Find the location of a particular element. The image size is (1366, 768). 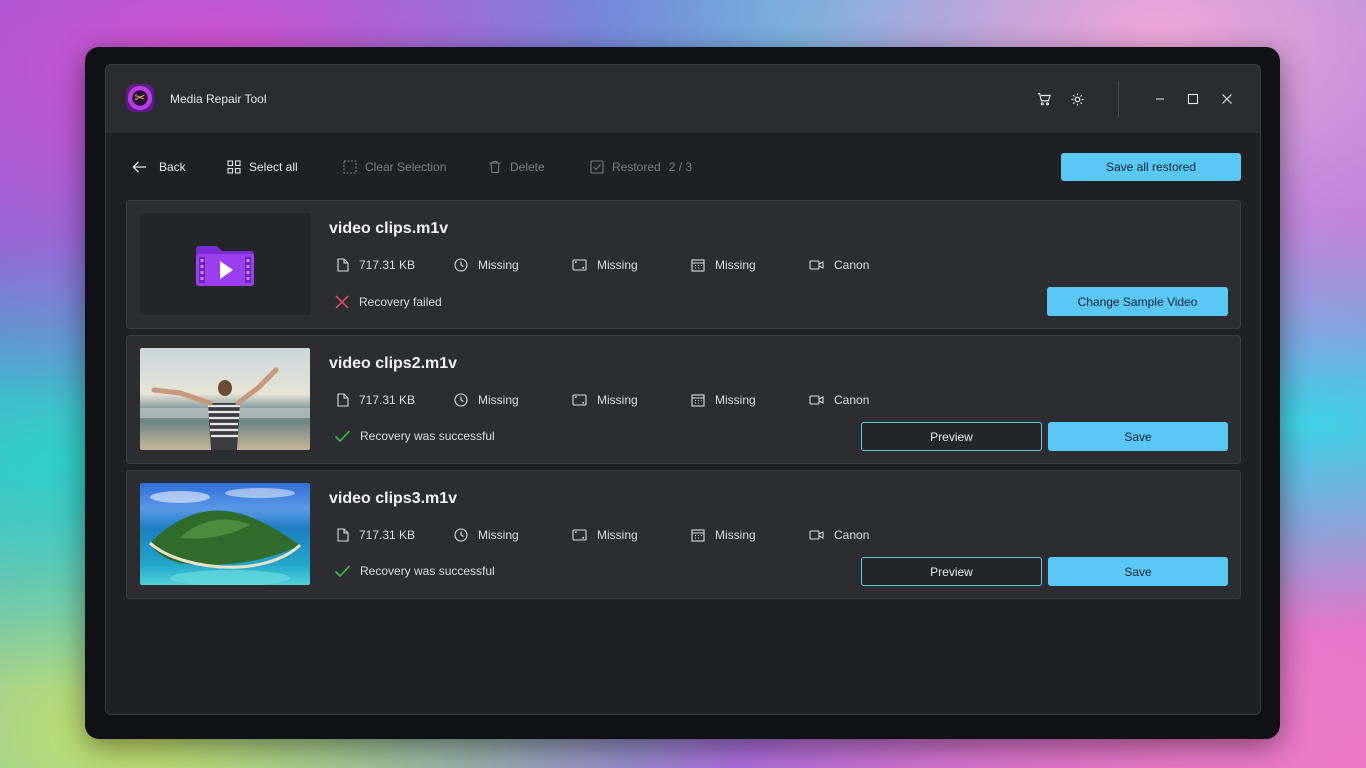

cart-icon is located at coordinates (1044, 99).